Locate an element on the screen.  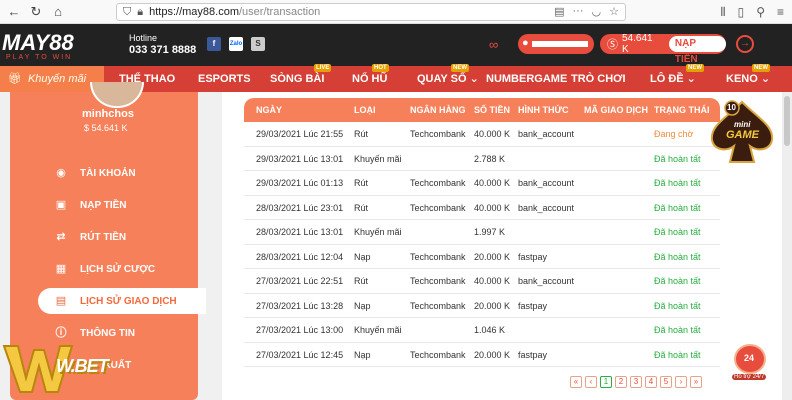
logo-tagline: PLAY TO WIN is located at coordinates (39, 57).